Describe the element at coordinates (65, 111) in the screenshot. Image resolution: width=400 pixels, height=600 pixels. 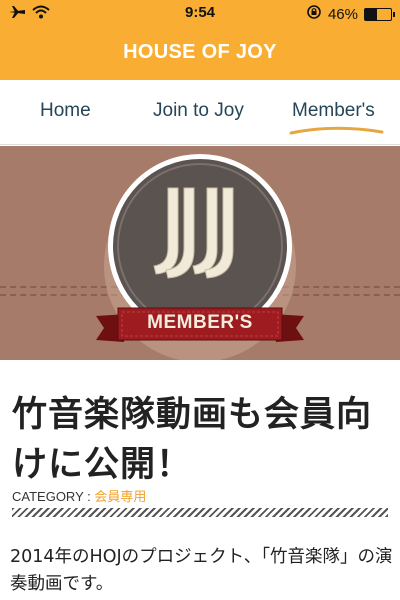
I see `nav-item-home: Home` at that location.